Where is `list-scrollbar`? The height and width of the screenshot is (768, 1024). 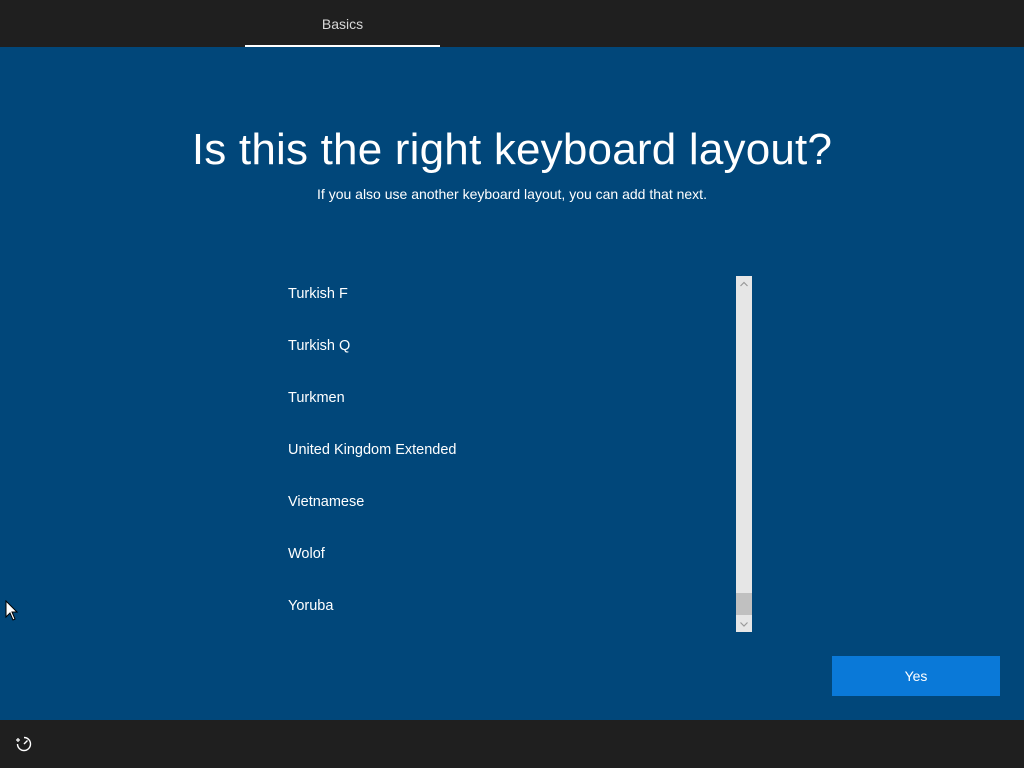 list-scrollbar is located at coordinates (744, 454).